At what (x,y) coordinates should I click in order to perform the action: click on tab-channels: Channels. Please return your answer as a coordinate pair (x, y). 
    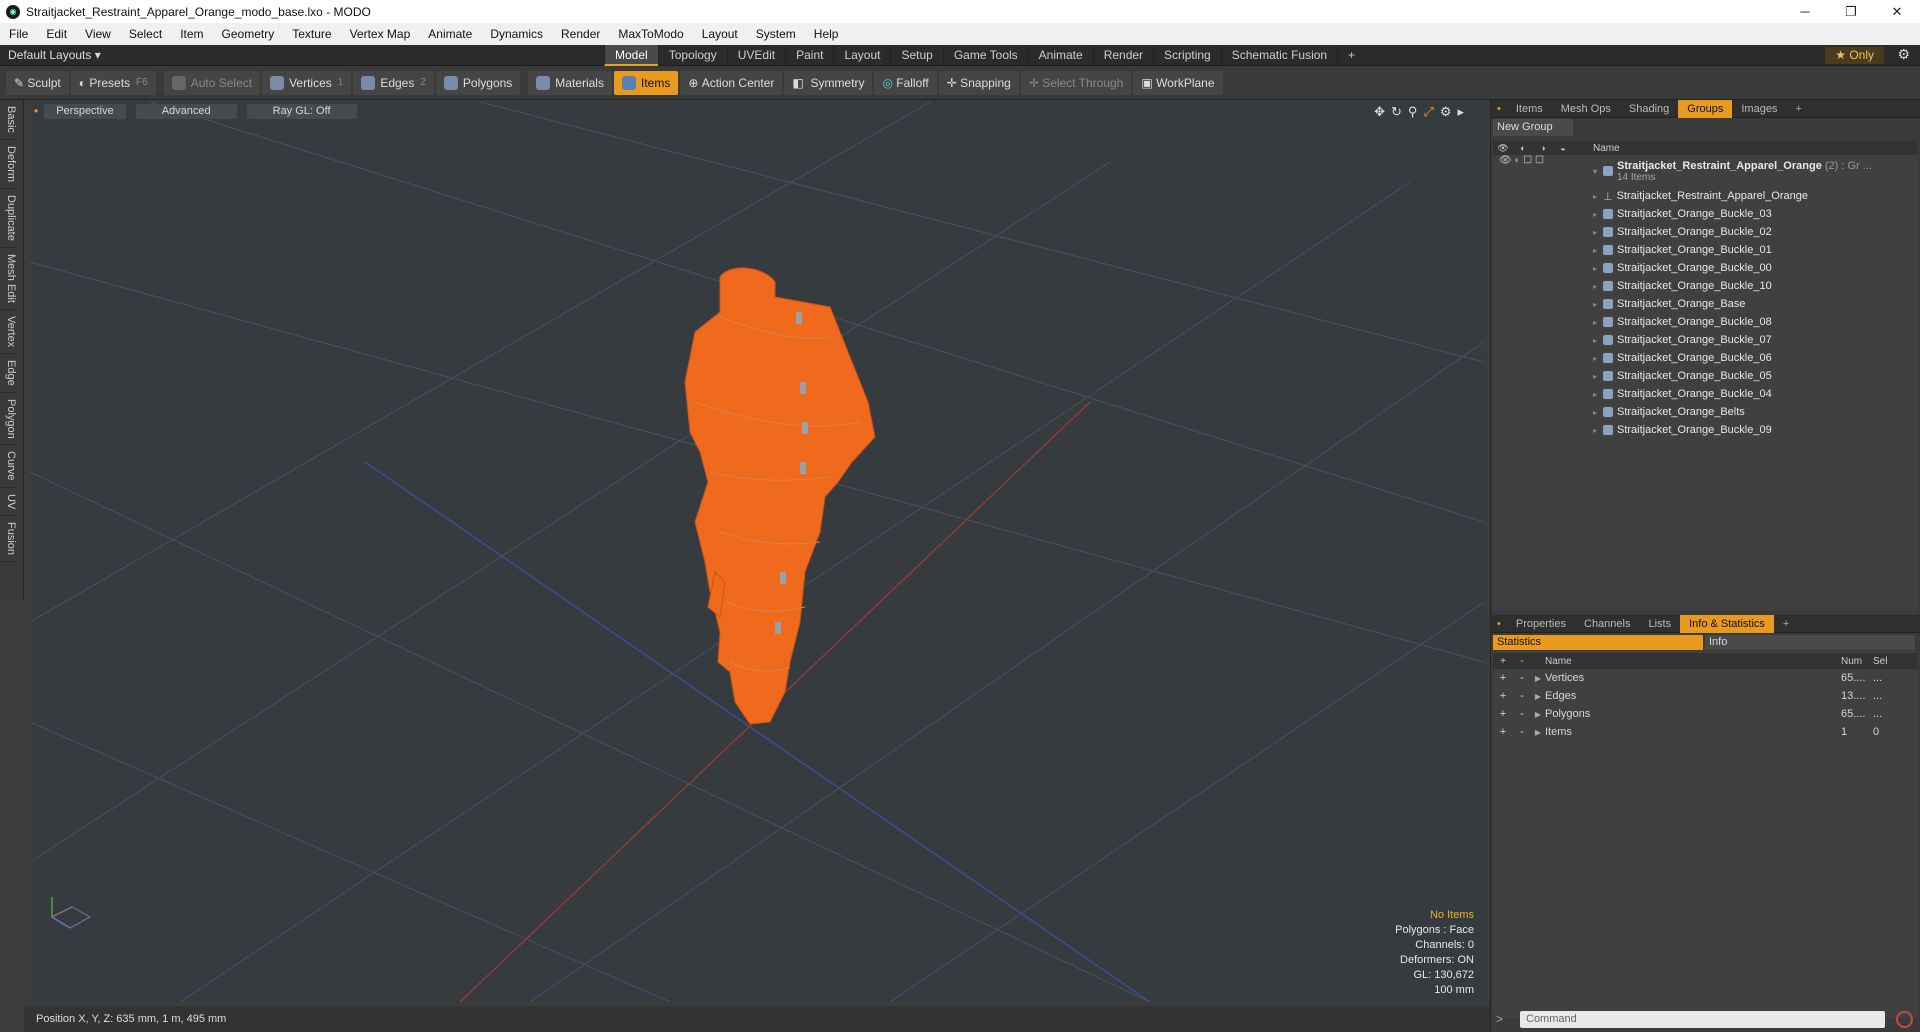
    Looking at the image, I should click on (1607, 624).